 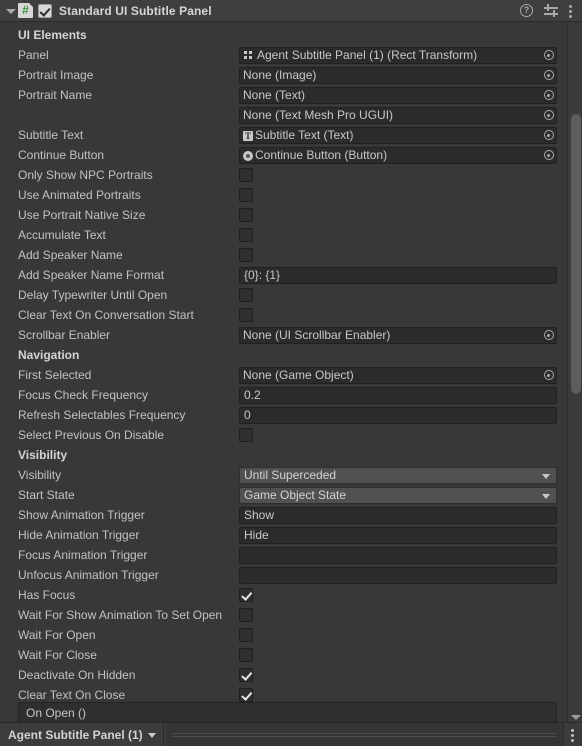 What do you see at coordinates (287, 712) in the screenshot?
I see `on-open-foldout-row: On Open ()` at bounding box center [287, 712].